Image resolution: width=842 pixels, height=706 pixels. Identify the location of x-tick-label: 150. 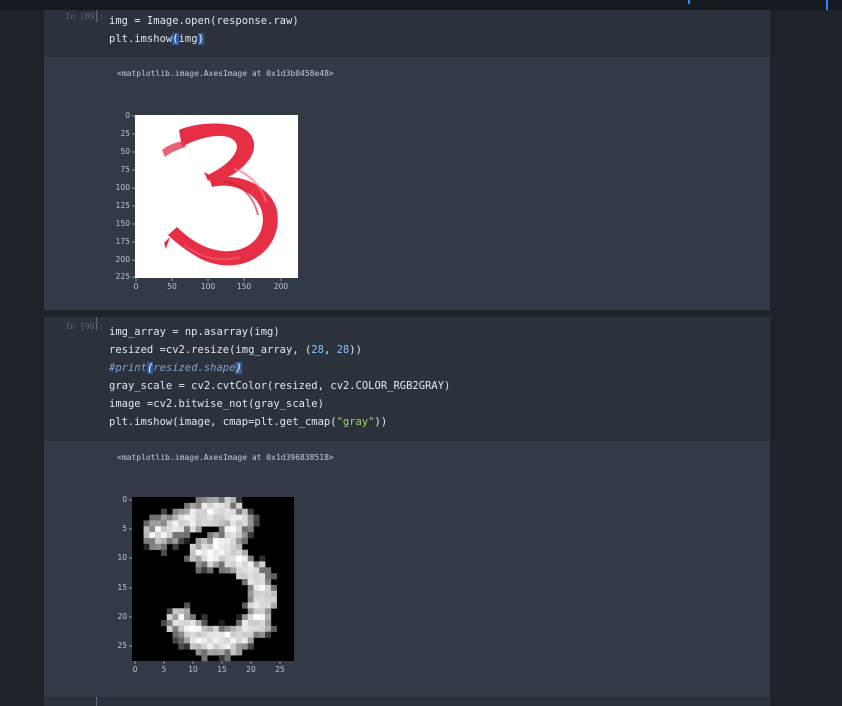
(244, 286).